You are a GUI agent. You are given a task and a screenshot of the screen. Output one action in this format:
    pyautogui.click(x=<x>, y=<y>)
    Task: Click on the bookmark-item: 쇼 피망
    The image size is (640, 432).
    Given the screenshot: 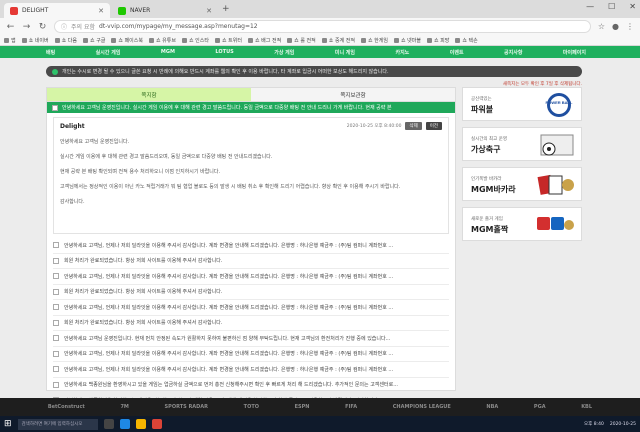 What is the action you would take?
    pyautogui.click(x=437, y=40)
    